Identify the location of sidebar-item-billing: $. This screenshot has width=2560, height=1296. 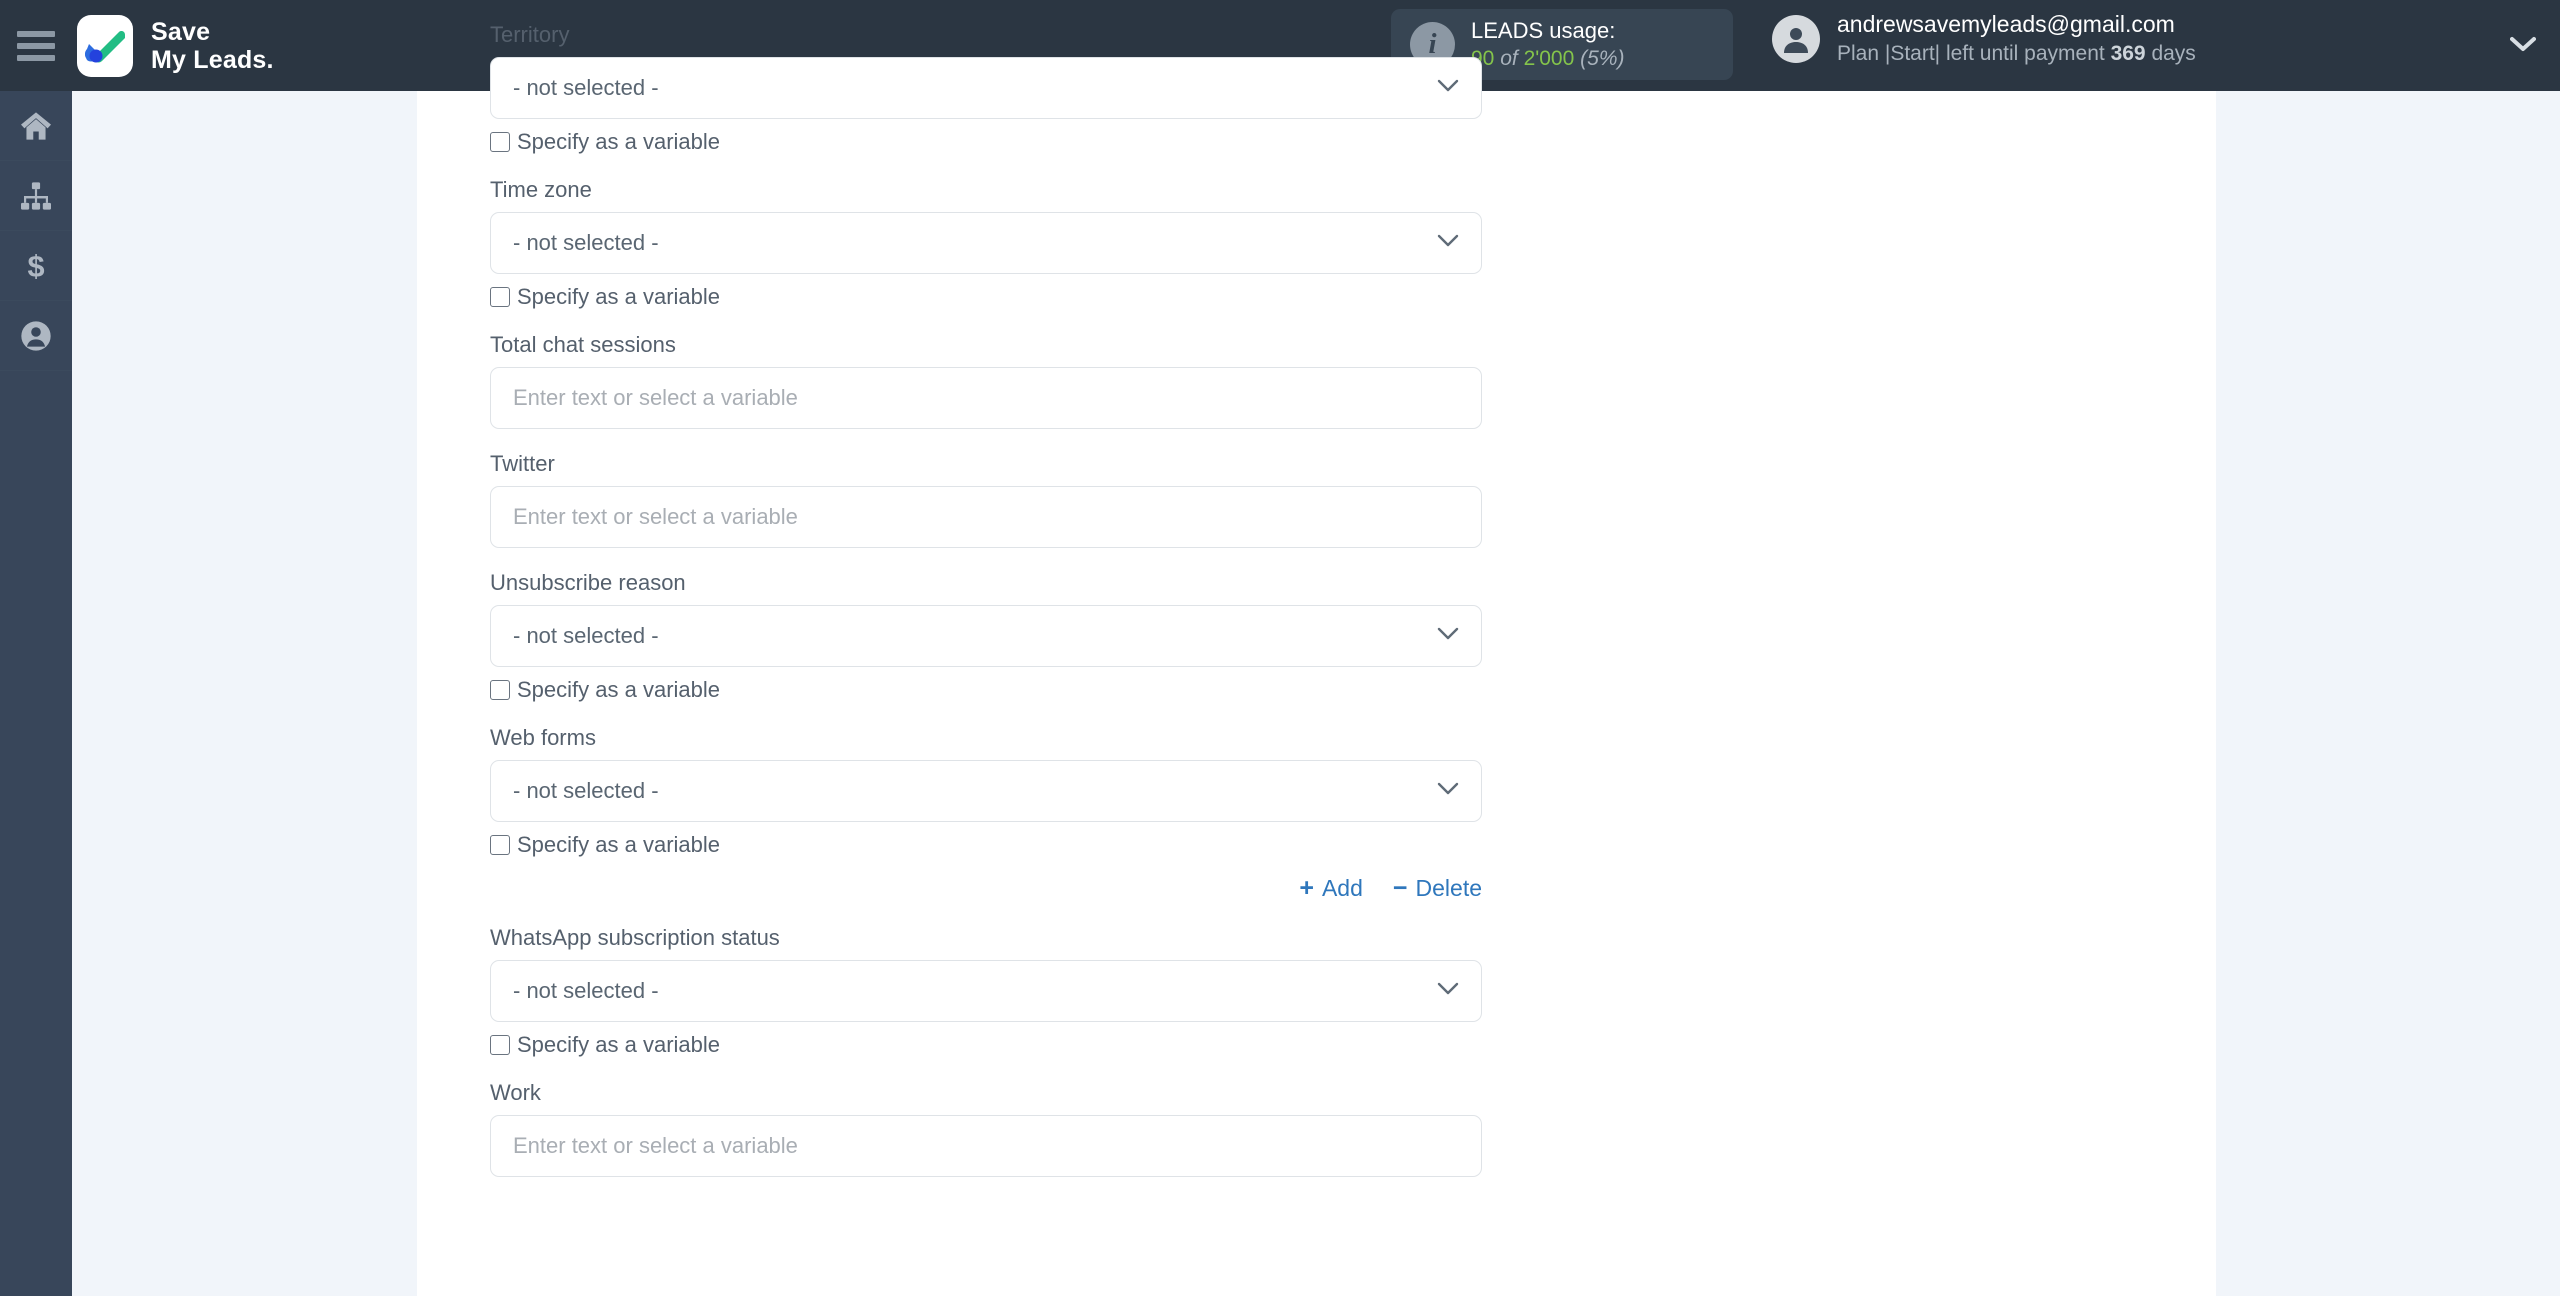
(36, 266).